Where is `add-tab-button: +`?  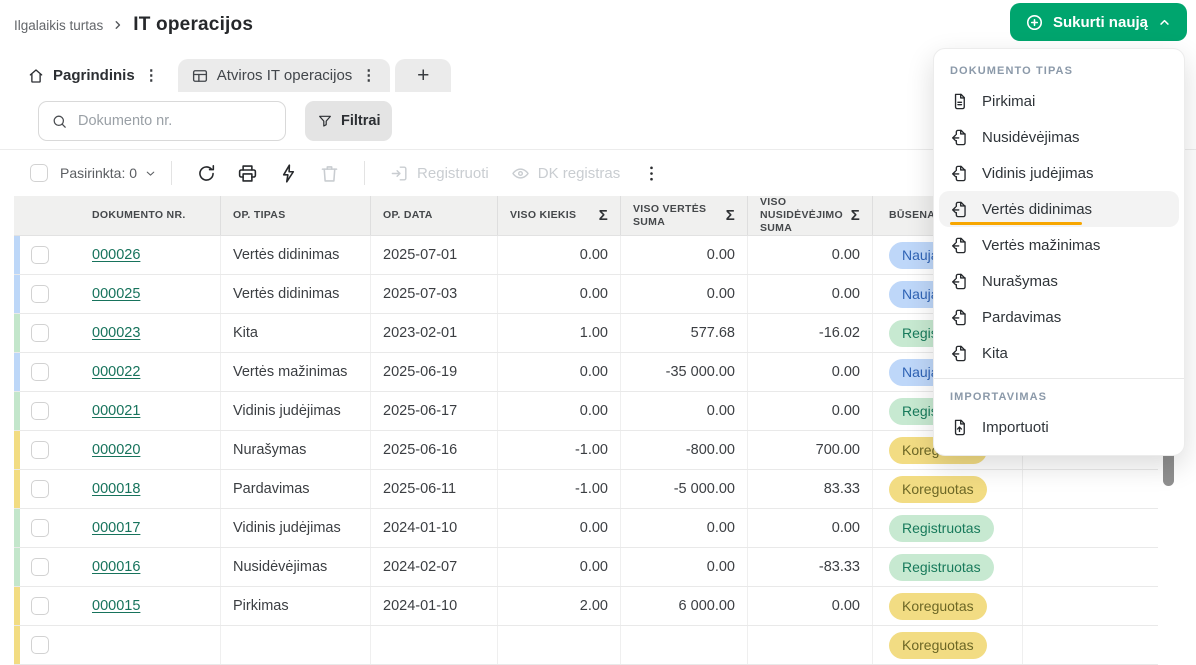
add-tab-button: + is located at coordinates (423, 75).